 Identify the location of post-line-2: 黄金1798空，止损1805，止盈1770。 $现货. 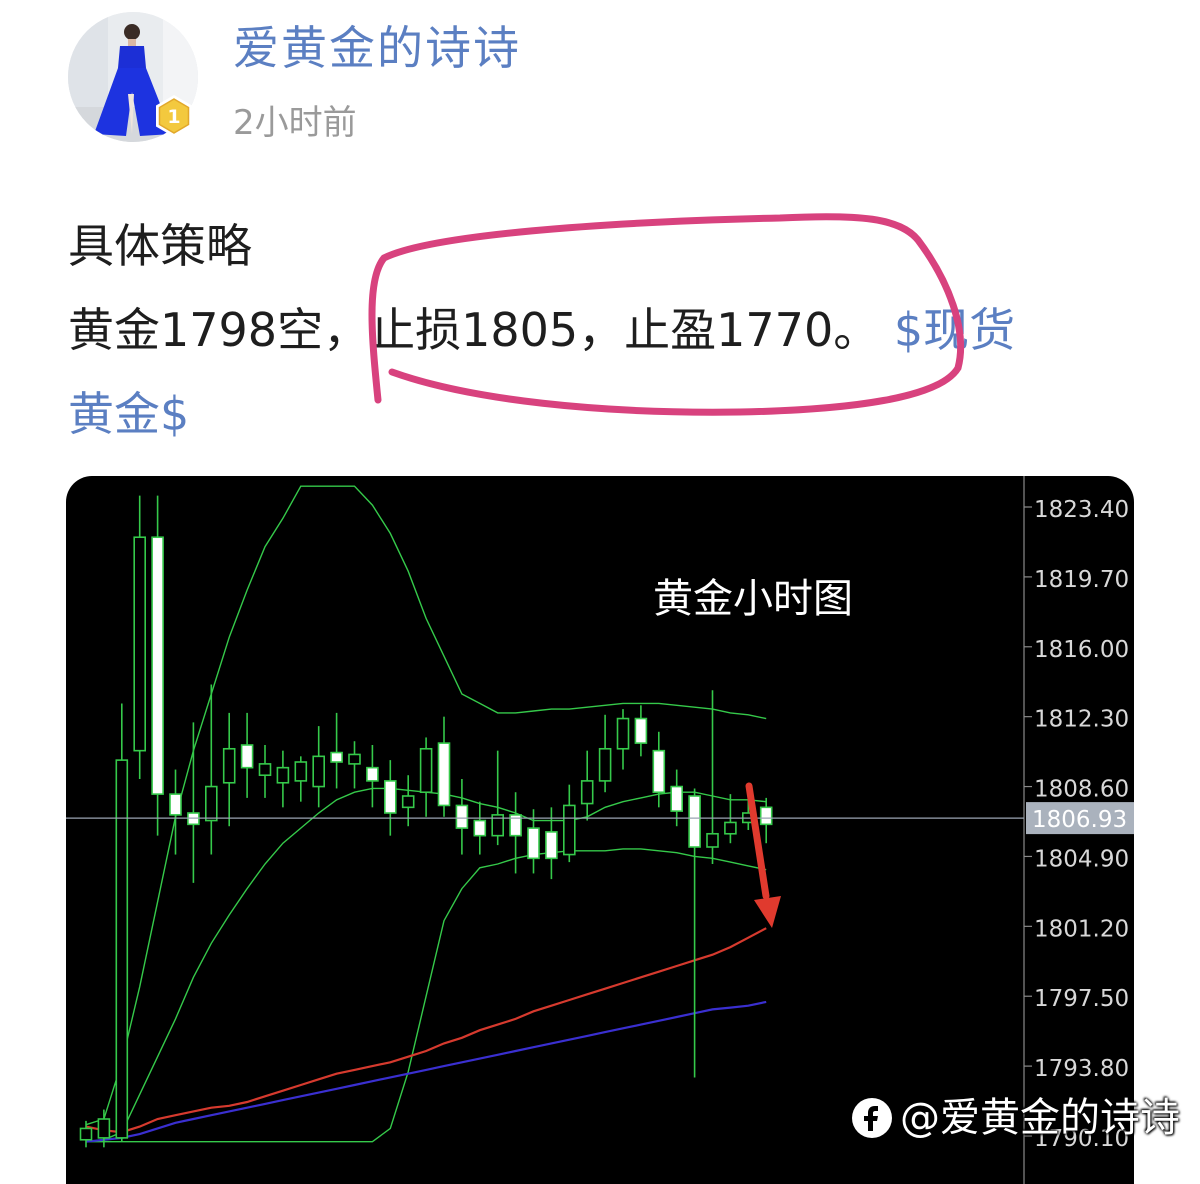
(608, 330).